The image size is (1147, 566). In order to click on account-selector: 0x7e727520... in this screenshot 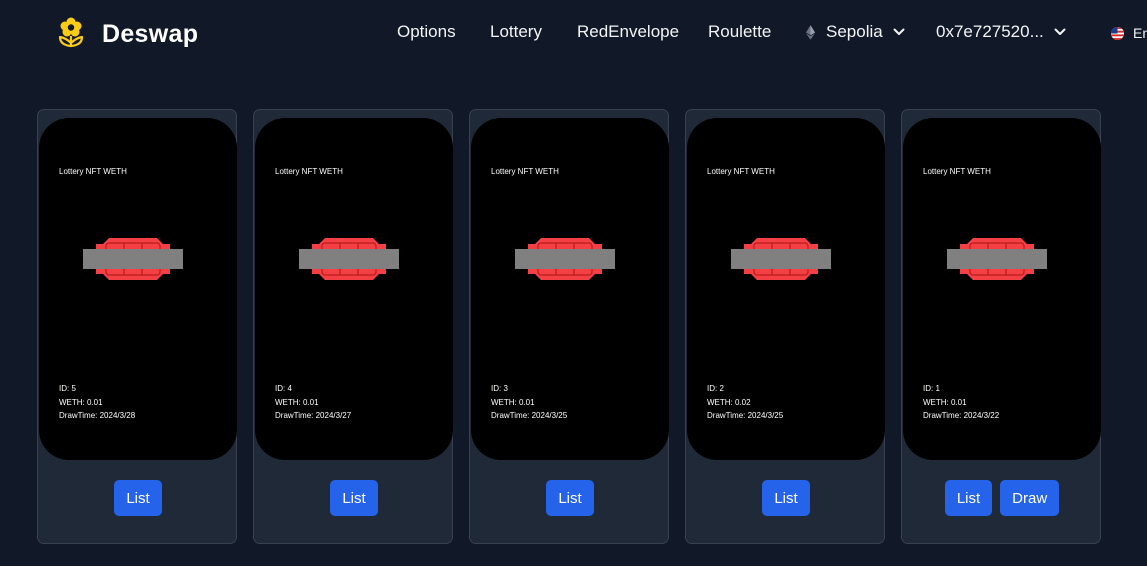, I will do `click(1001, 32)`.